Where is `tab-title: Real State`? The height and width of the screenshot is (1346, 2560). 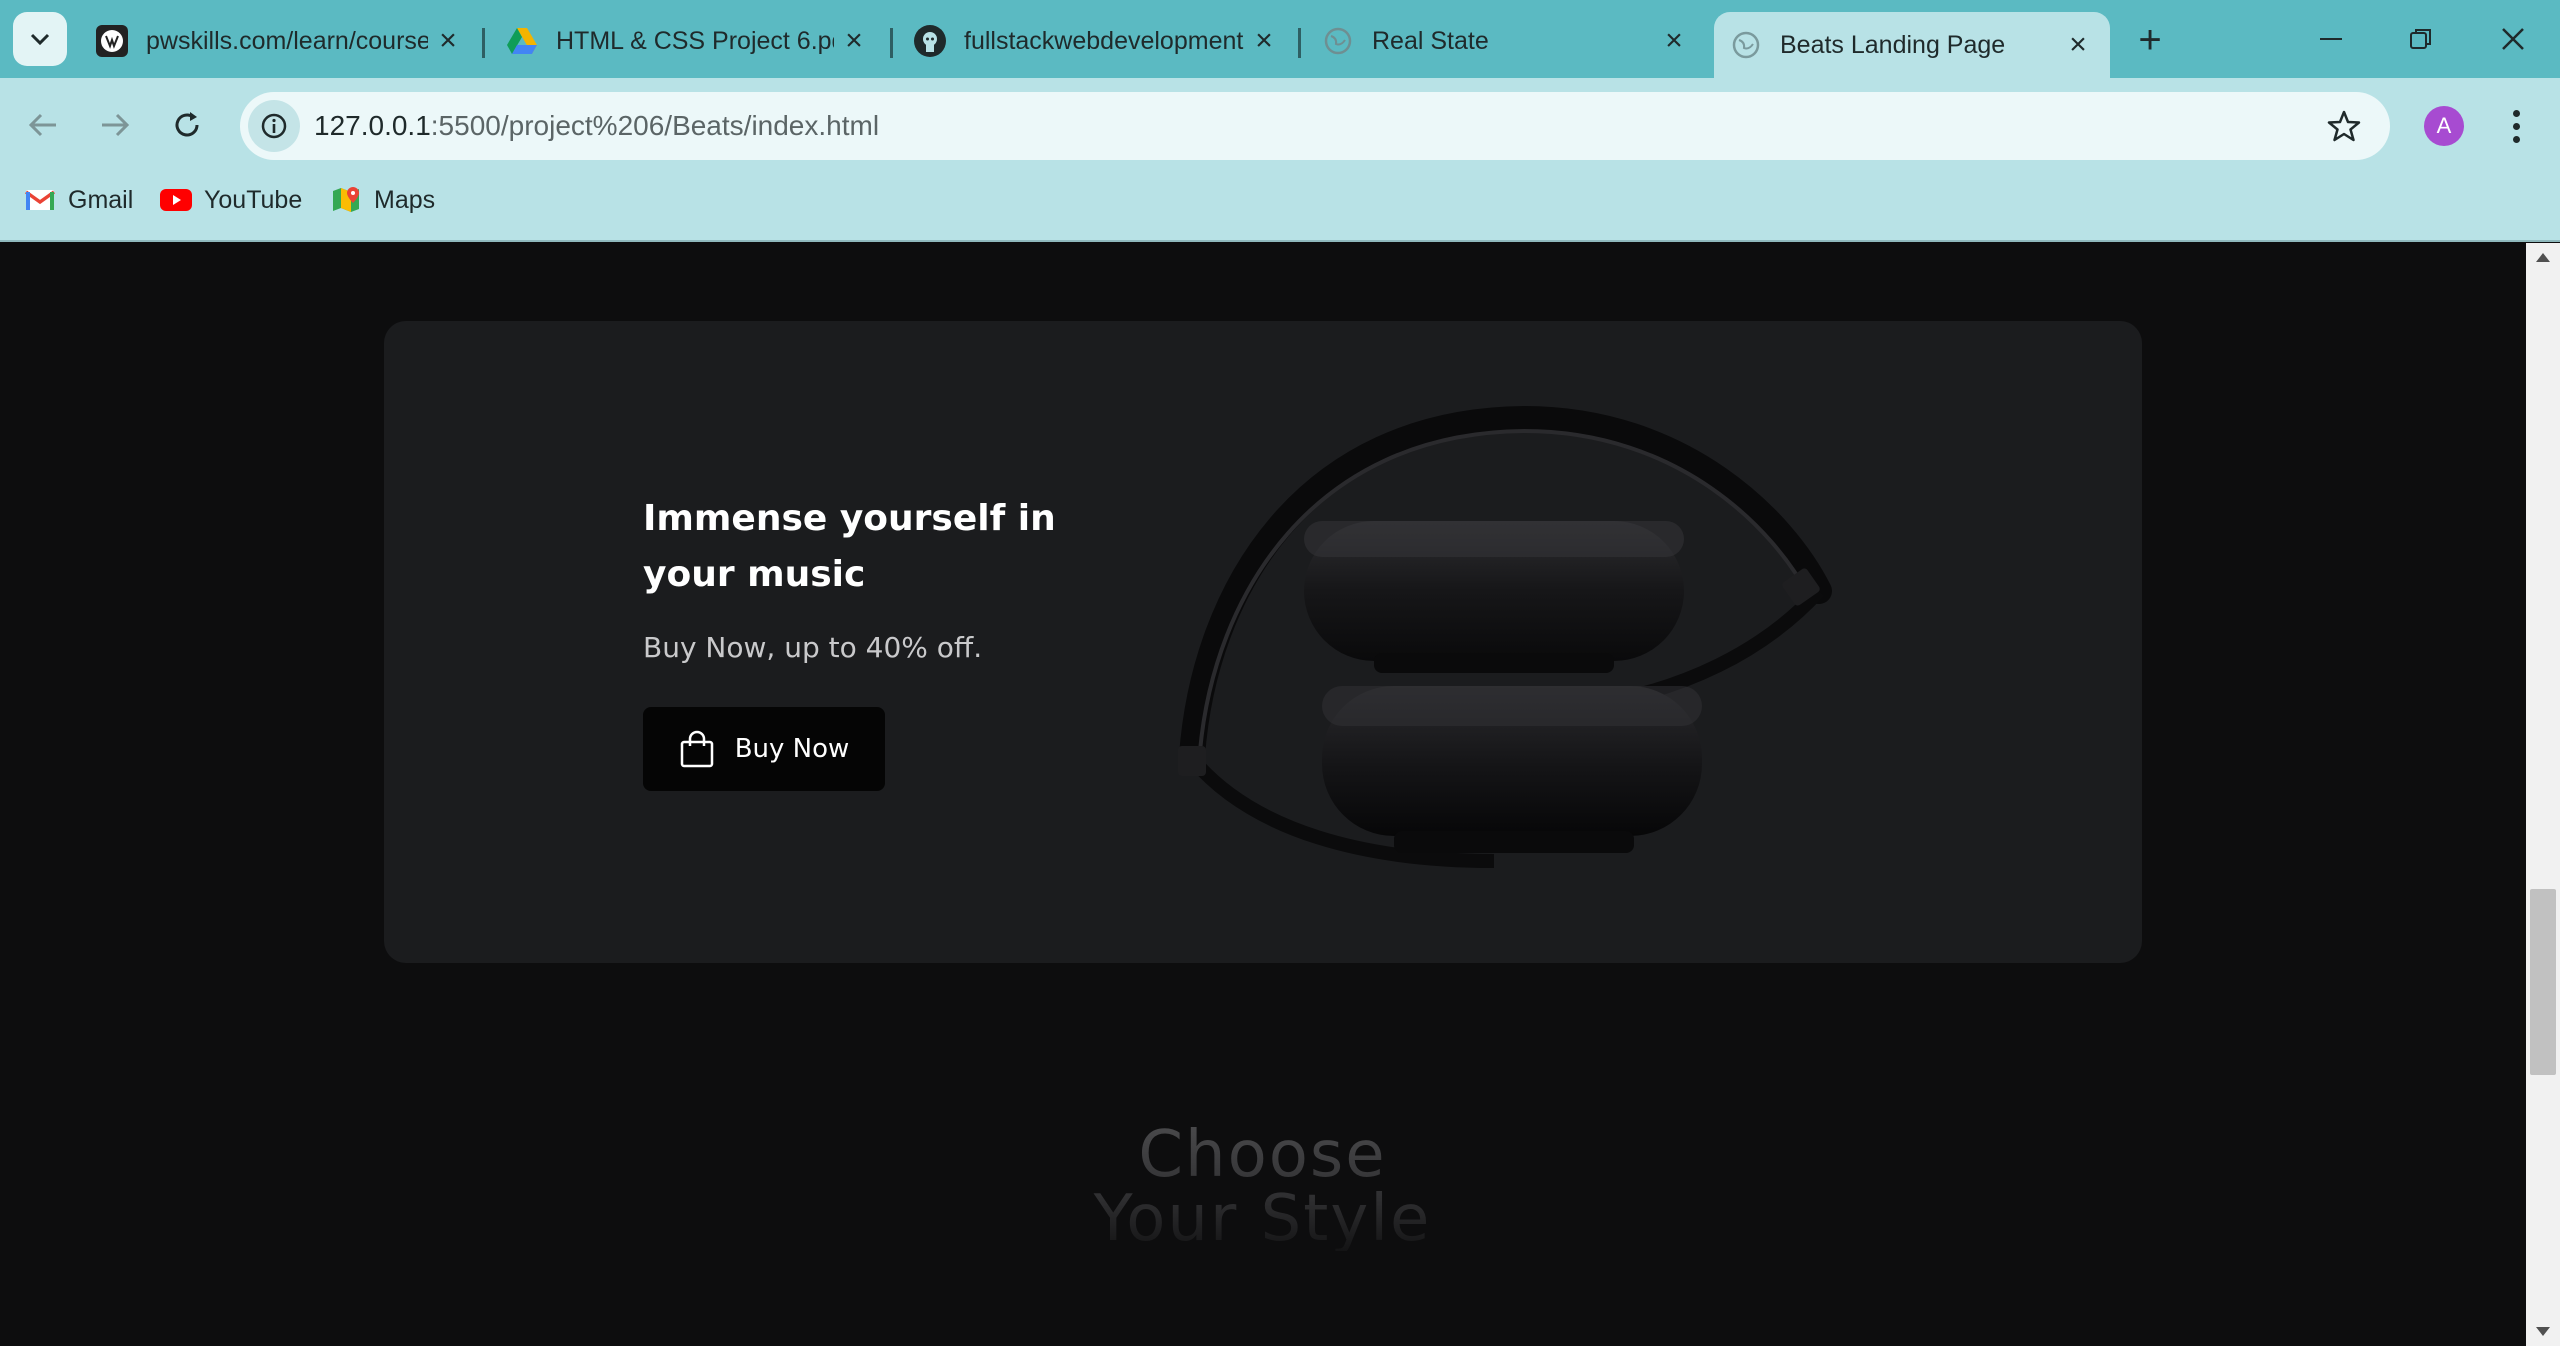 tab-title: Real State is located at coordinates (1430, 40).